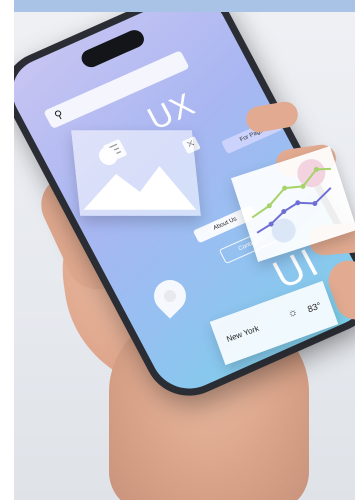 This screenshot has width=355, height=500. Describe the element at coordinates (59, 115) in the screenshot. I see `search-icon: ⚲` at that location.